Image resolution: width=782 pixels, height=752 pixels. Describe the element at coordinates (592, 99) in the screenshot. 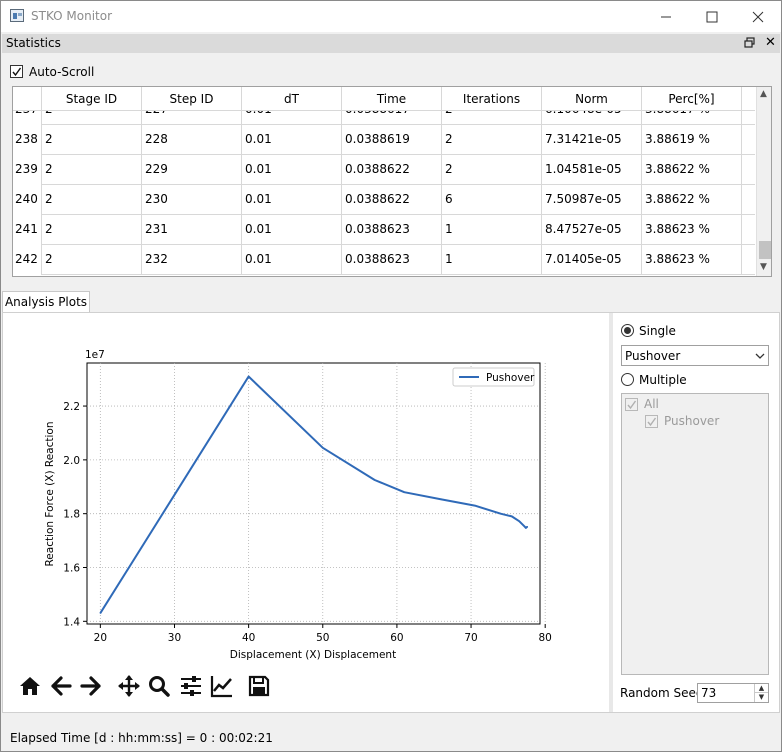

I see `column-header: Norm` at that location.